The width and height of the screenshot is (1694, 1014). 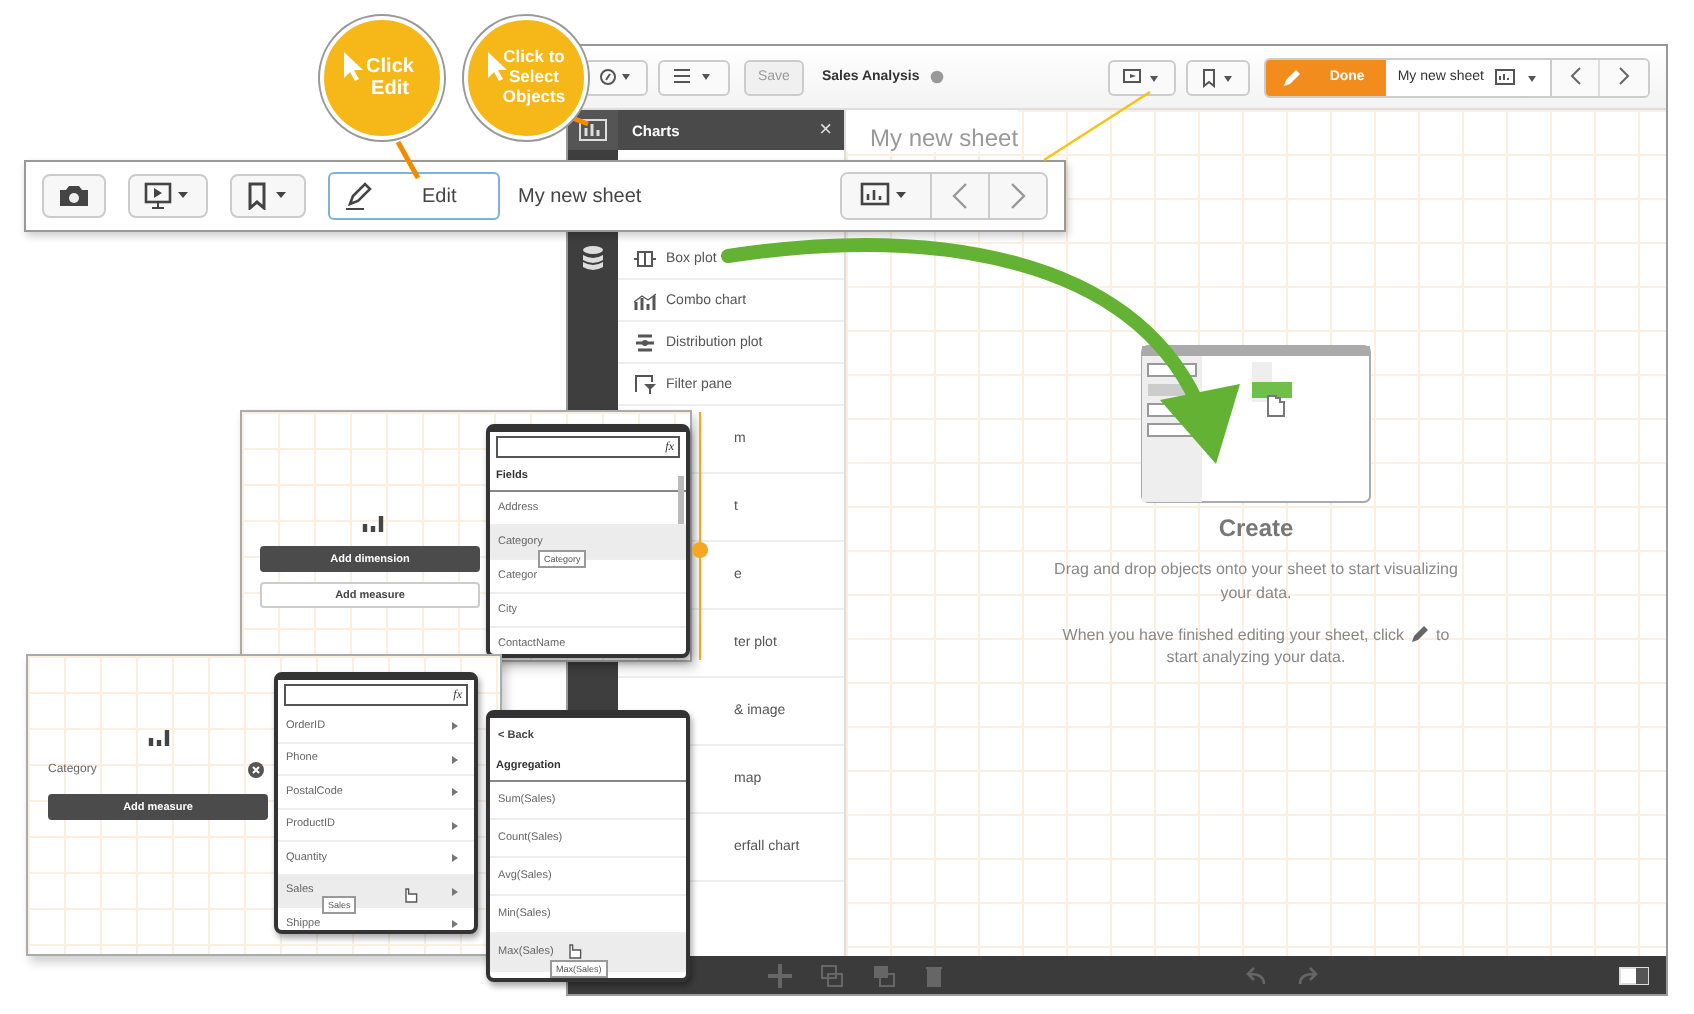 I want to click on panel-toggle-icon, so click(x=1634, y=975).